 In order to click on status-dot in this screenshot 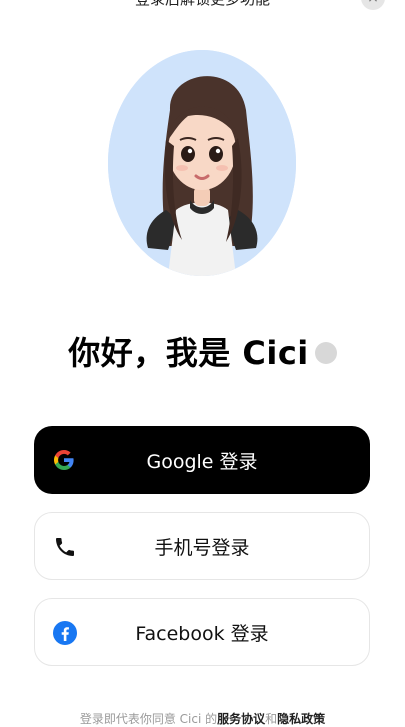, I will do `click(325, 353)`.